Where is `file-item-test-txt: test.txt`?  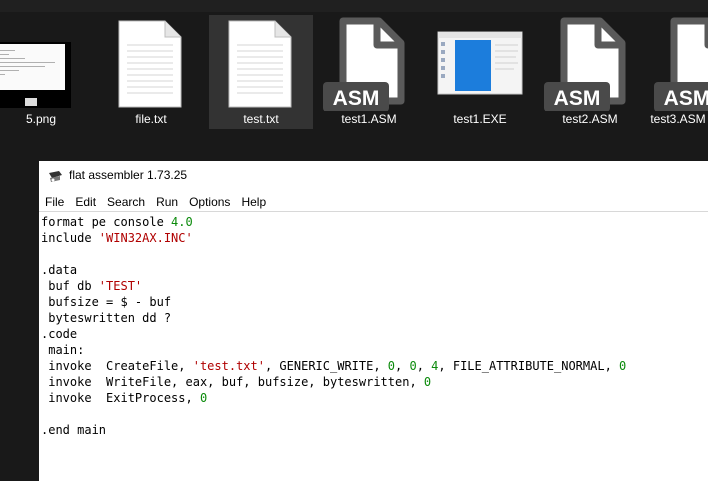
file-item-test-txt: test.txt is located at coordinates (261, 72).